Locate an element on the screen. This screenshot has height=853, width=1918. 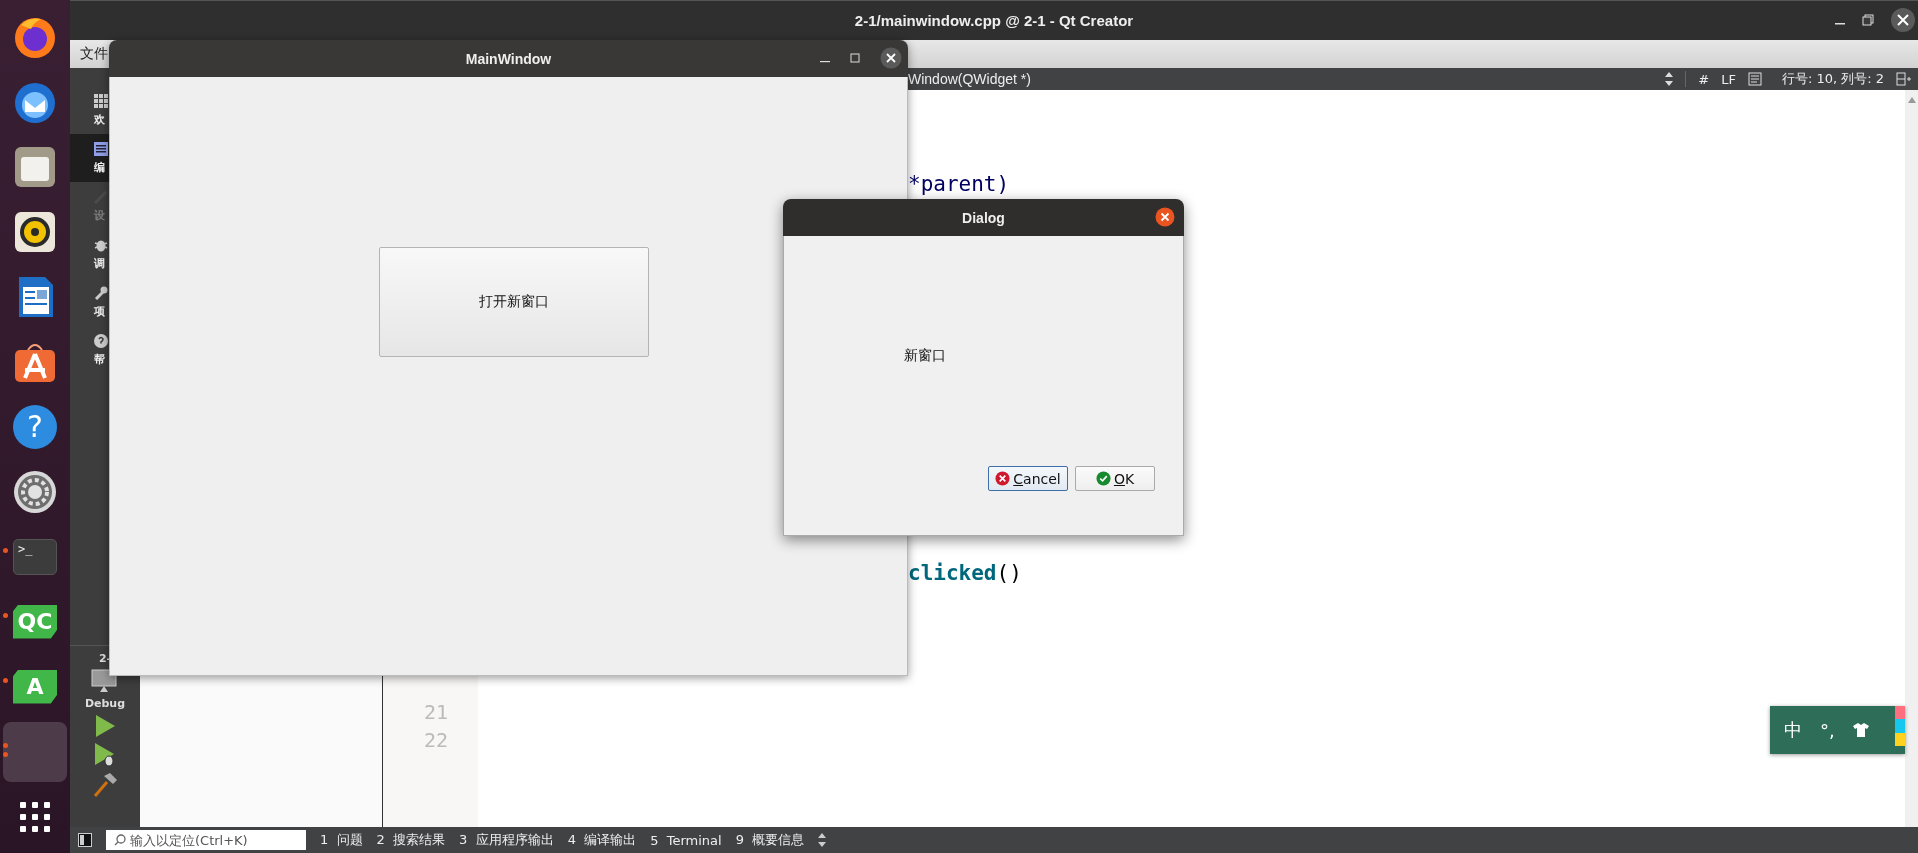
maximize-icon is located at coordinates (855, 58).